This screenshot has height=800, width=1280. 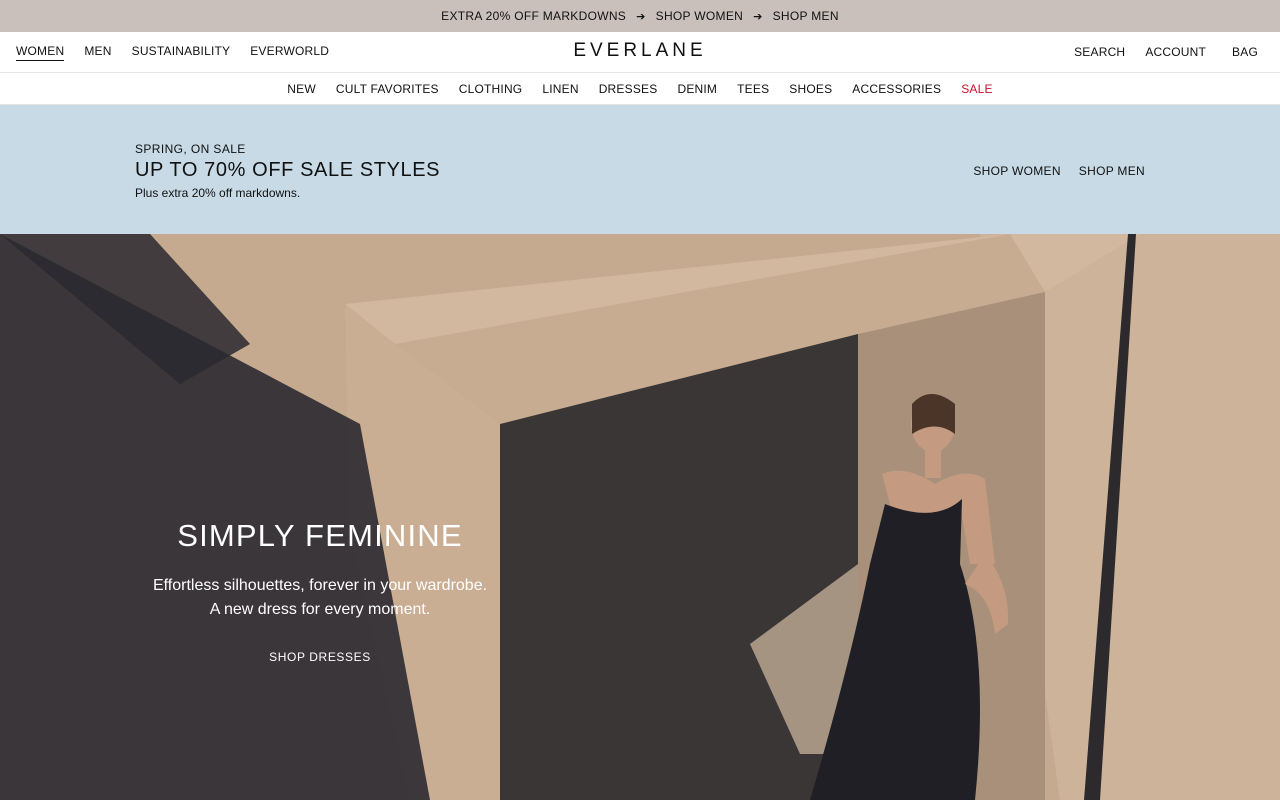 I want to click on category-sale: SALE, so click(x=977, y=89).